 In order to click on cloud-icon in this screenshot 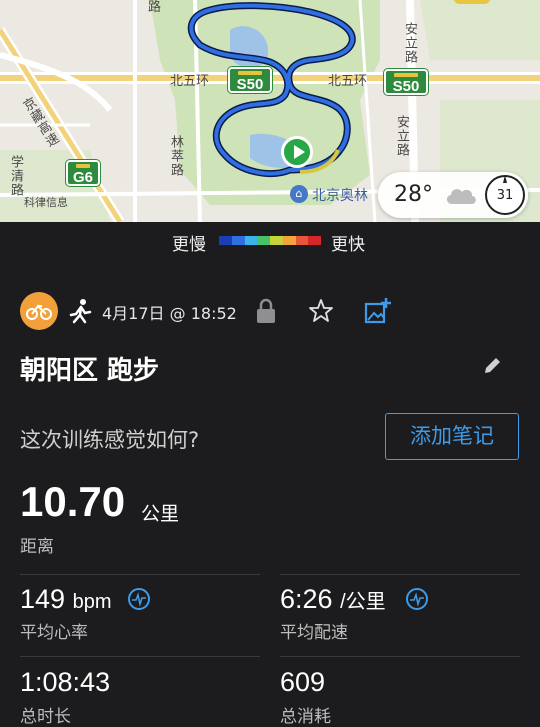, I will do `click(461, 196)`.